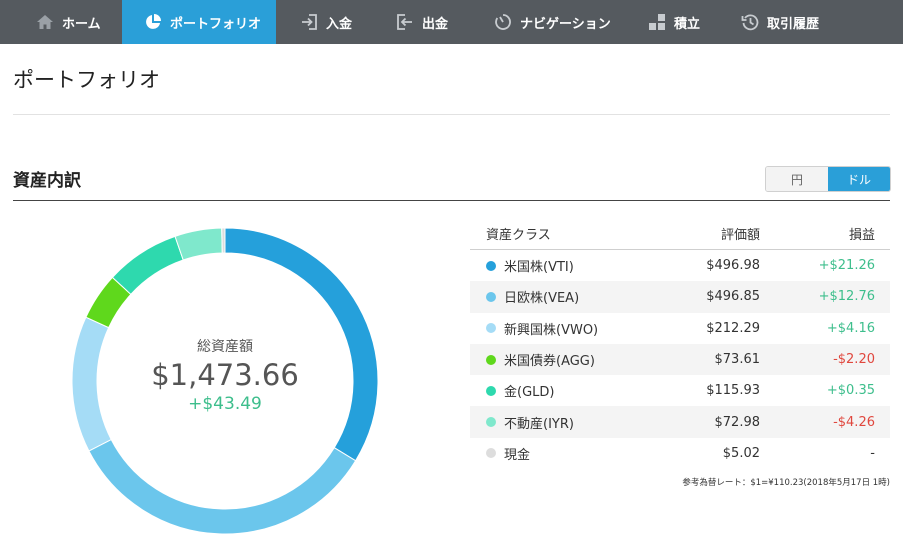 The image size is (903, 551). Describe the element at coordinates (309, 22) in the screenshot. I see `deposit-icon` at that location.